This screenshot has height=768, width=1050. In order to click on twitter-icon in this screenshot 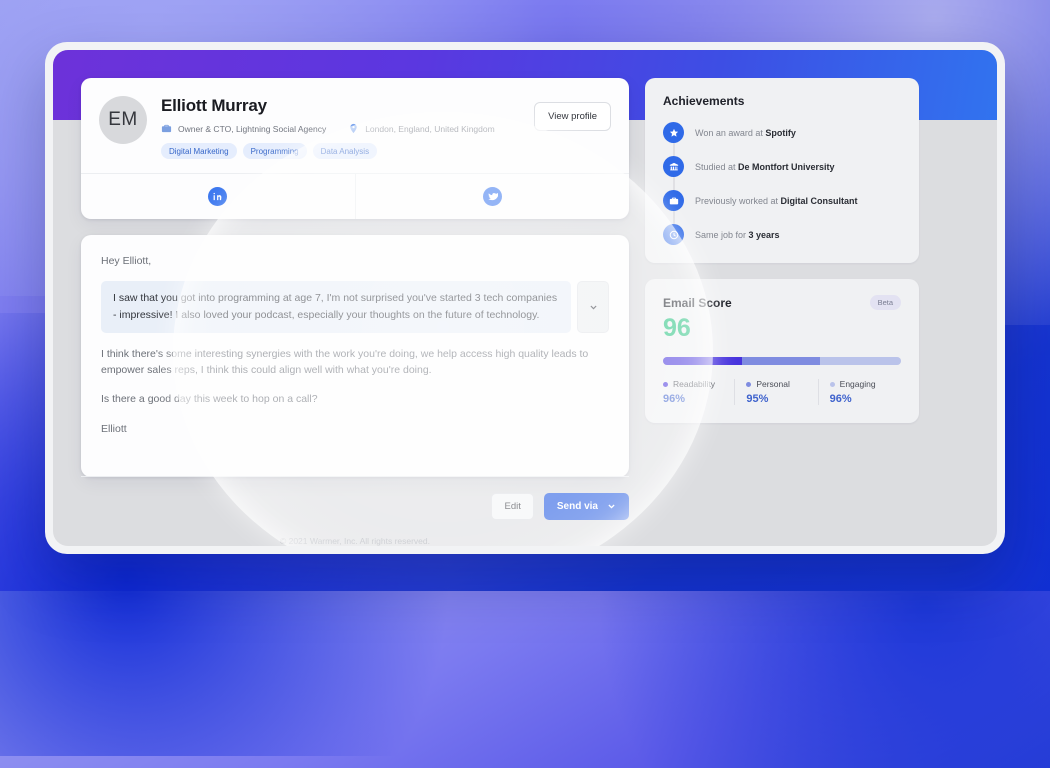, I will do `click(492, 196)`.